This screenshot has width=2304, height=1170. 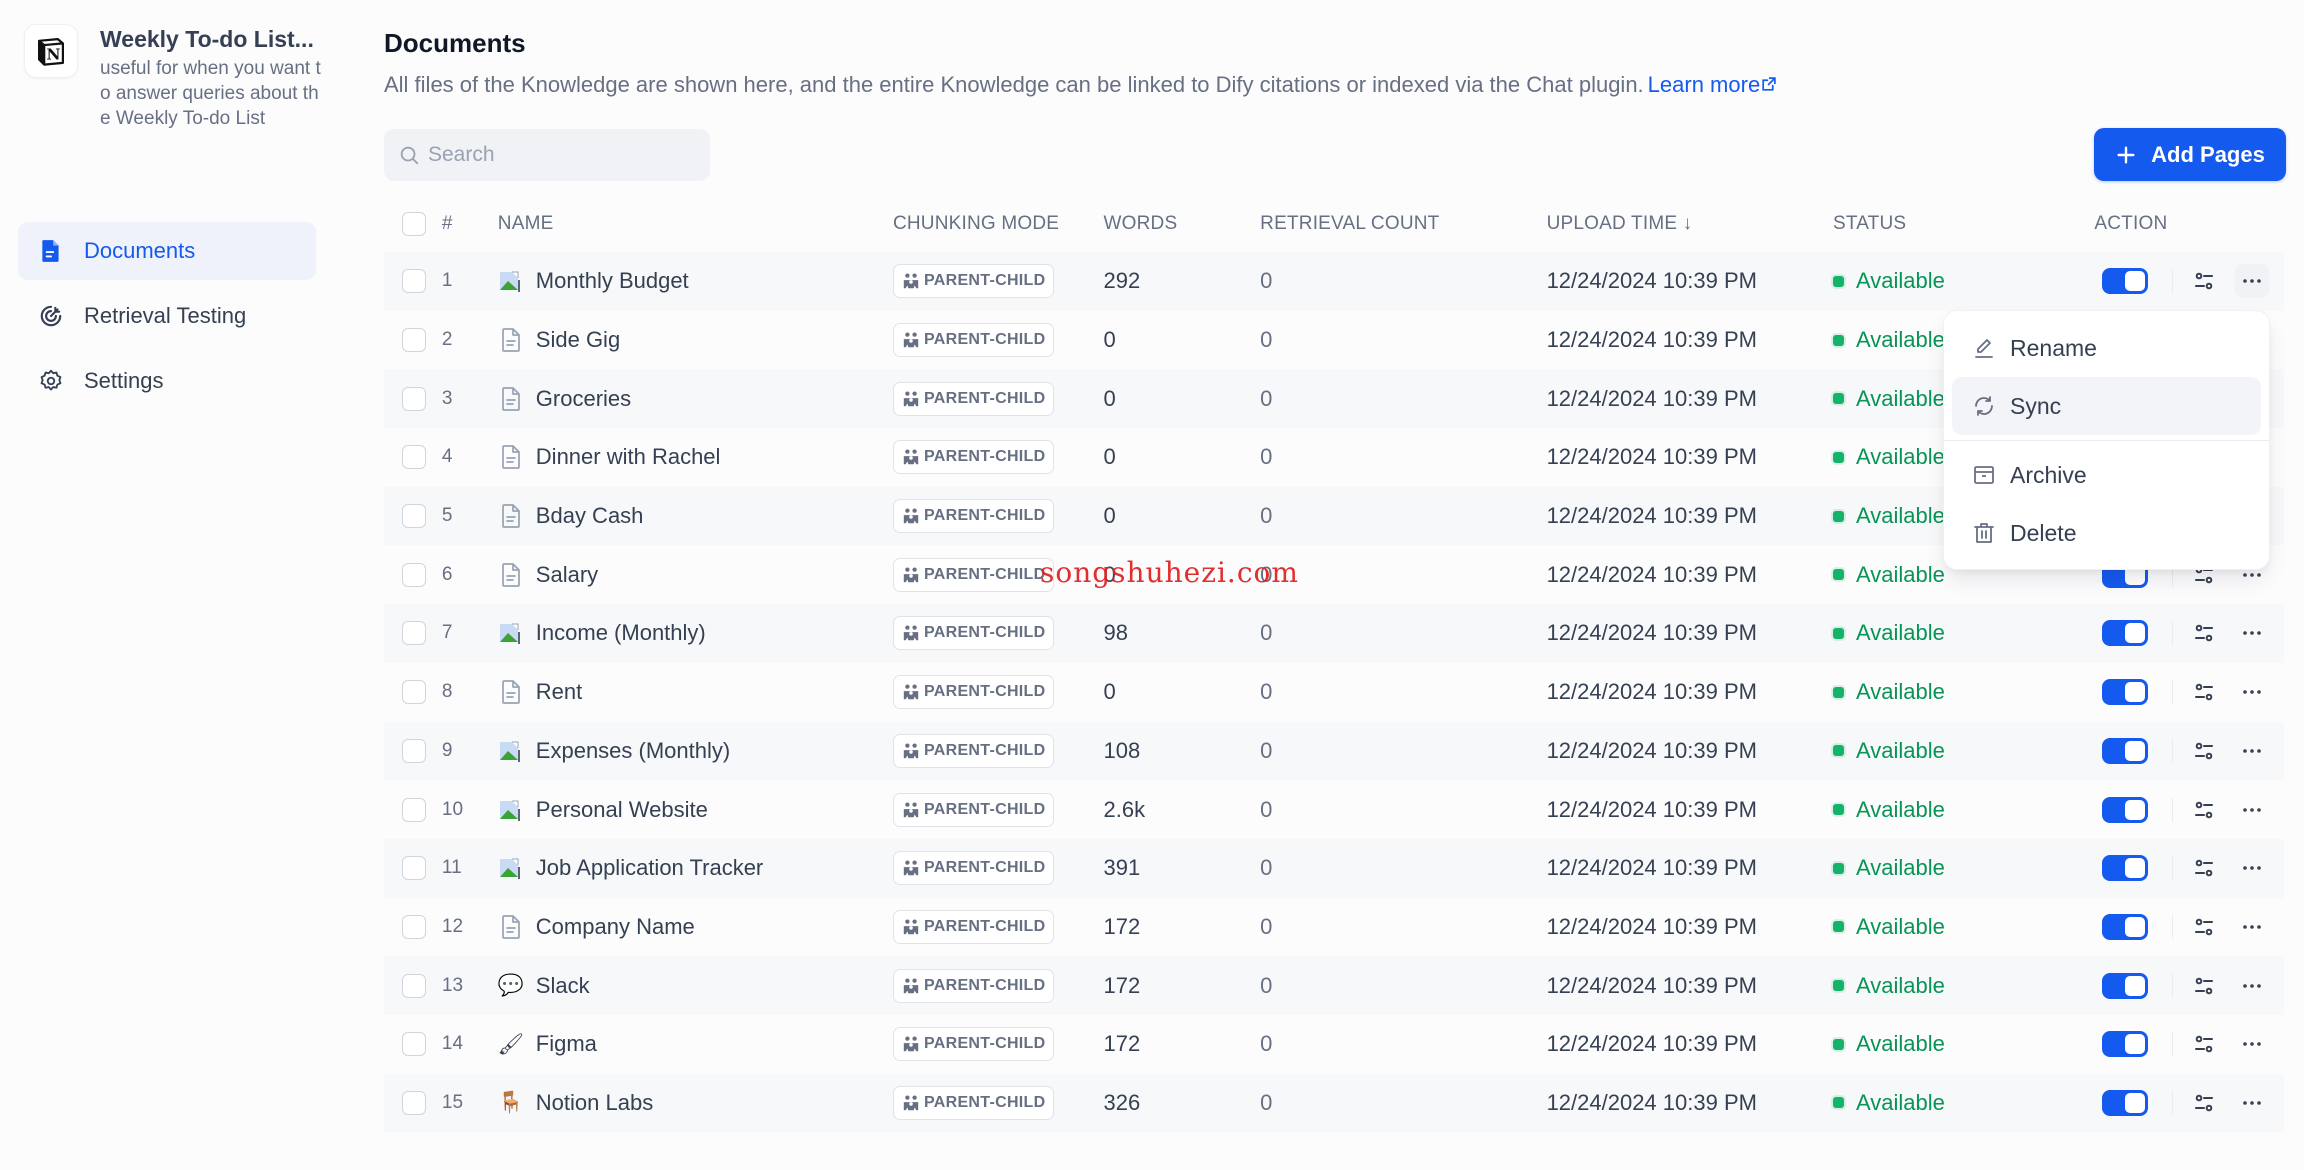 I want to click on document-name-cell: Personal Website, so click(x=695, y=810).